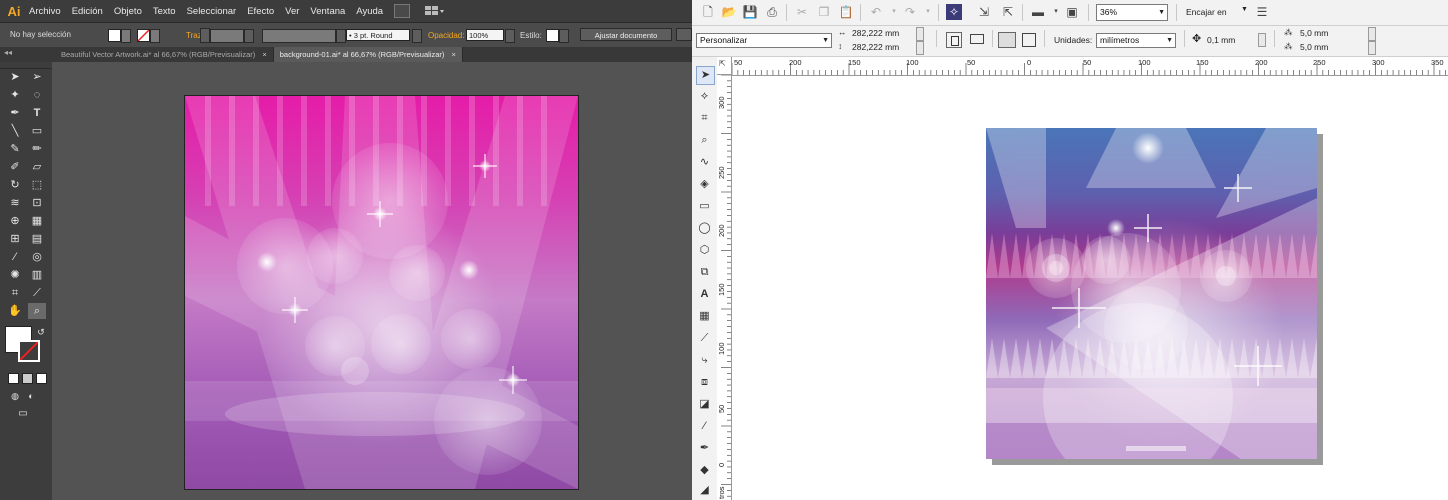  What do you see at coordinates (15, 239) in the screenshot?
I see `mesh-tool-icon: ⊞` at bounding box center [15, 239].